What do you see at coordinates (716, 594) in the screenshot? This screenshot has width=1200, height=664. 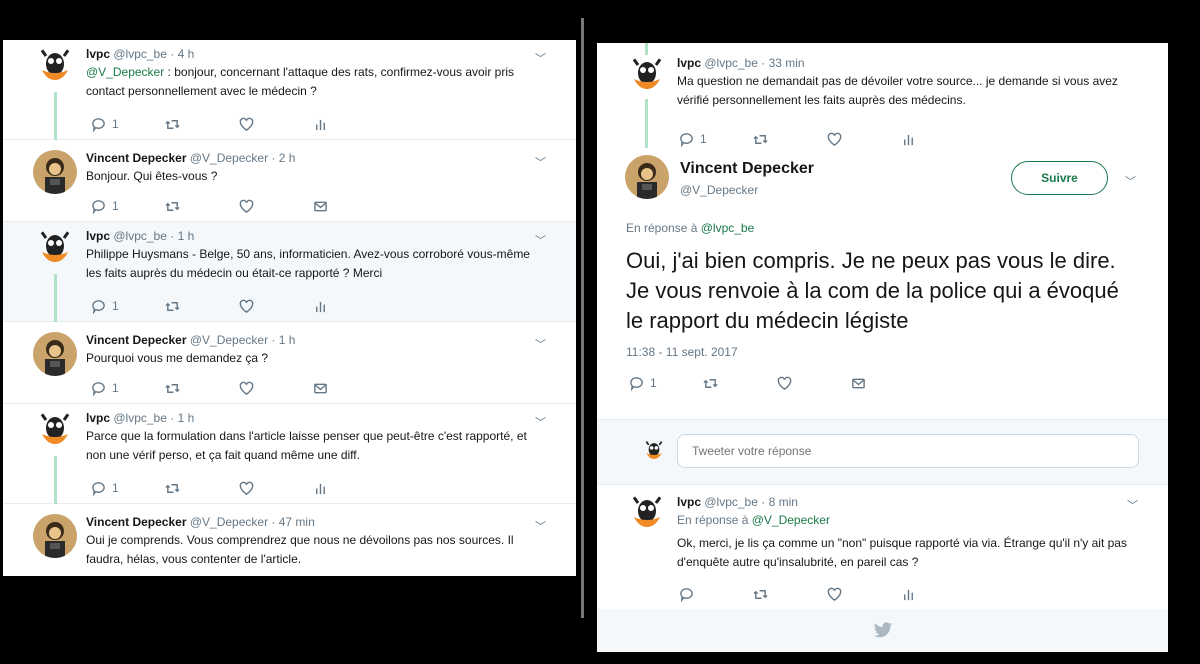 I see `reply-button` at bounding box center [716, 594].